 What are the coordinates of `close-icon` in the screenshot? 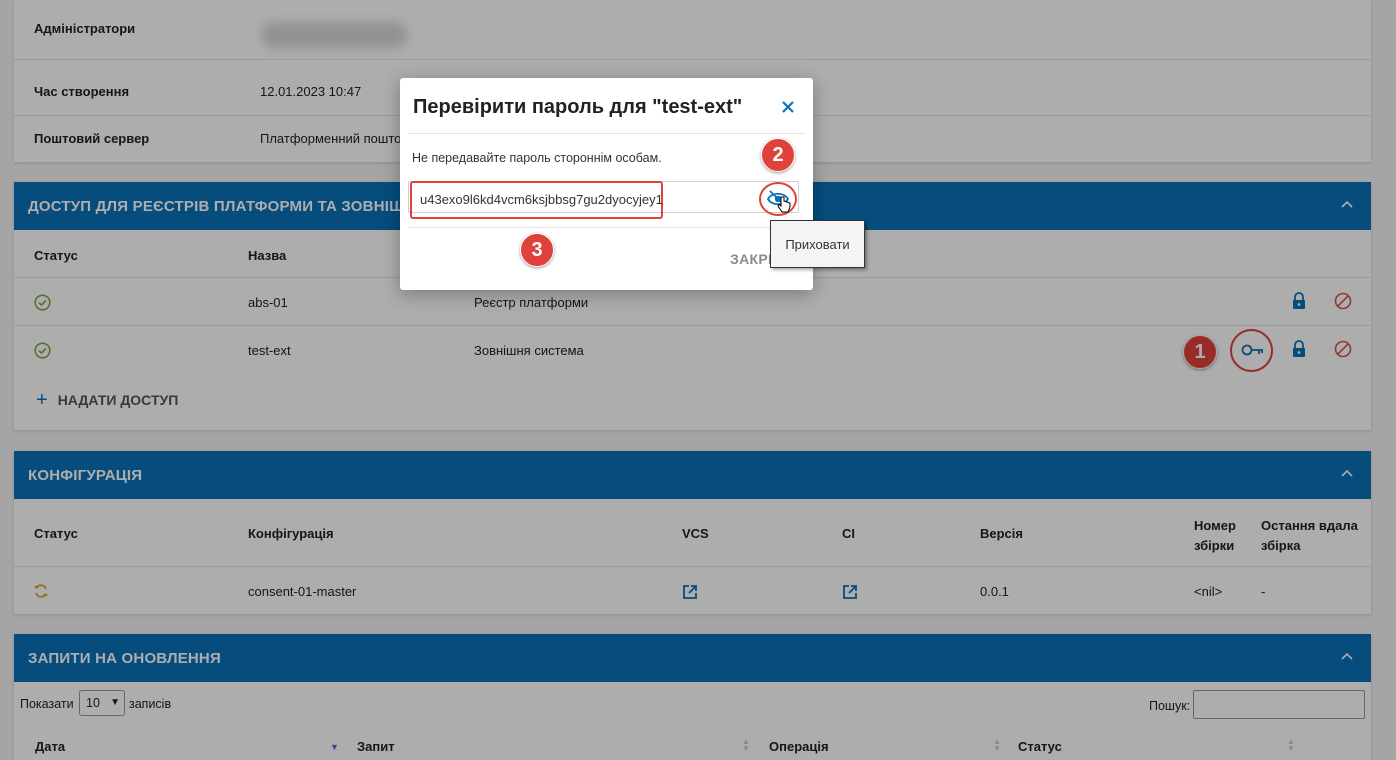 It's located at (788, 107).